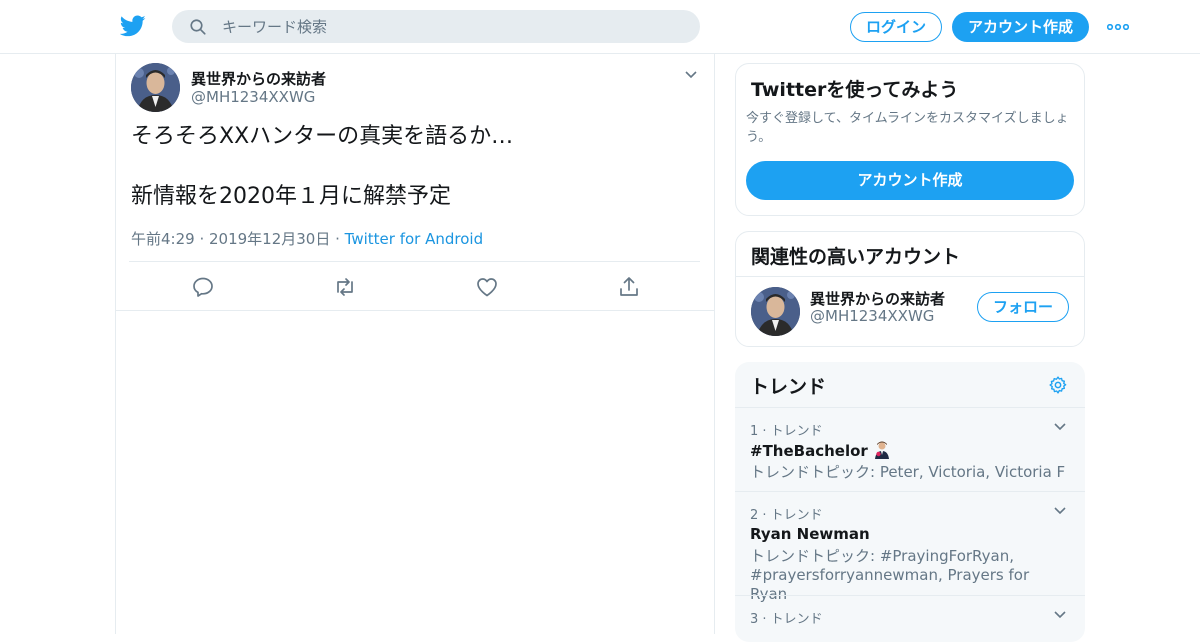  What do you see at coordinates (322, 166) in the screenshot?
I see `tweet-text: そろそろXXハンターの真実を語るか… 新情報を2020年１月に解禁予定` at bounding box center [322, 166].